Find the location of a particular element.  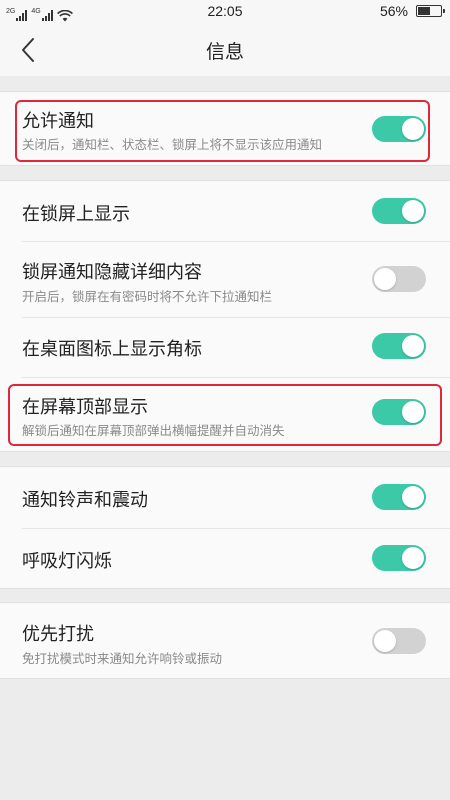

setting-row-allow-notifications: 允许通知 关闭后，通知栏、状态栏、锁屏上将不显示该应用通知 is located at coordinates (225, 128).